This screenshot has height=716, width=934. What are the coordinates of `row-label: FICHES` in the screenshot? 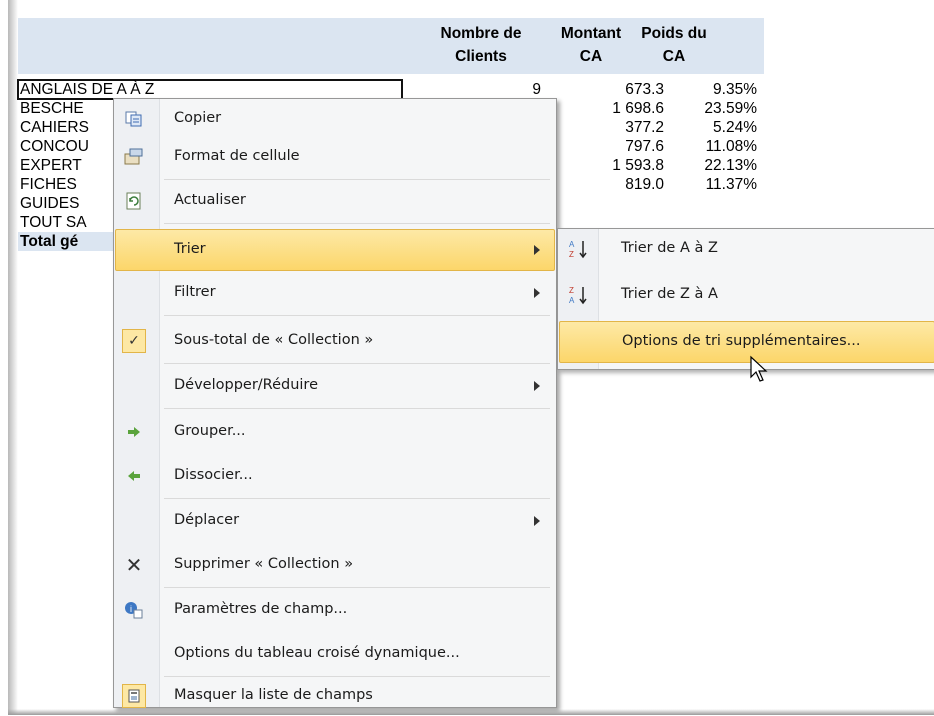 It's located at (48, 184).